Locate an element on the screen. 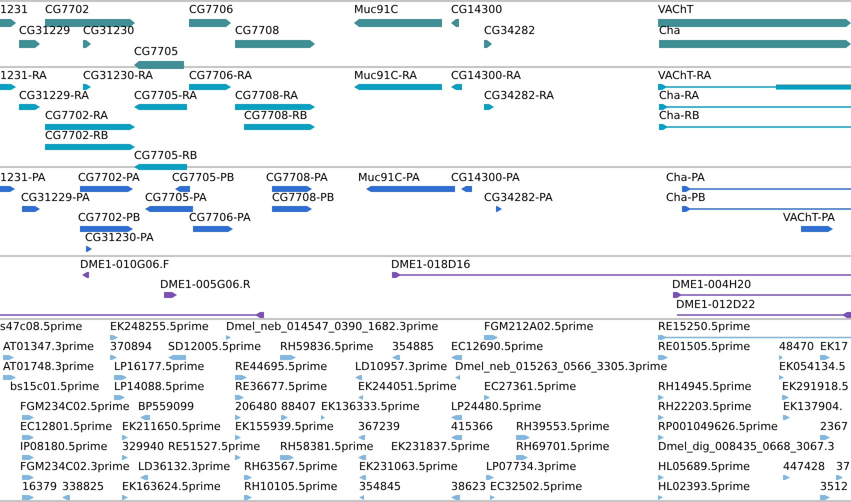 The height and width of the screenshot is (502, 851). feature-label: CG14300-PA is located at coordinates (485, 178).